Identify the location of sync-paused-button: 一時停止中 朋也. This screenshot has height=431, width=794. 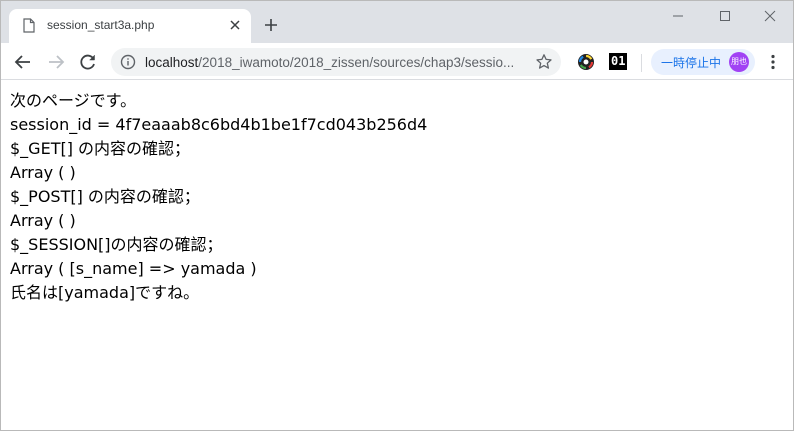
(703, 62).